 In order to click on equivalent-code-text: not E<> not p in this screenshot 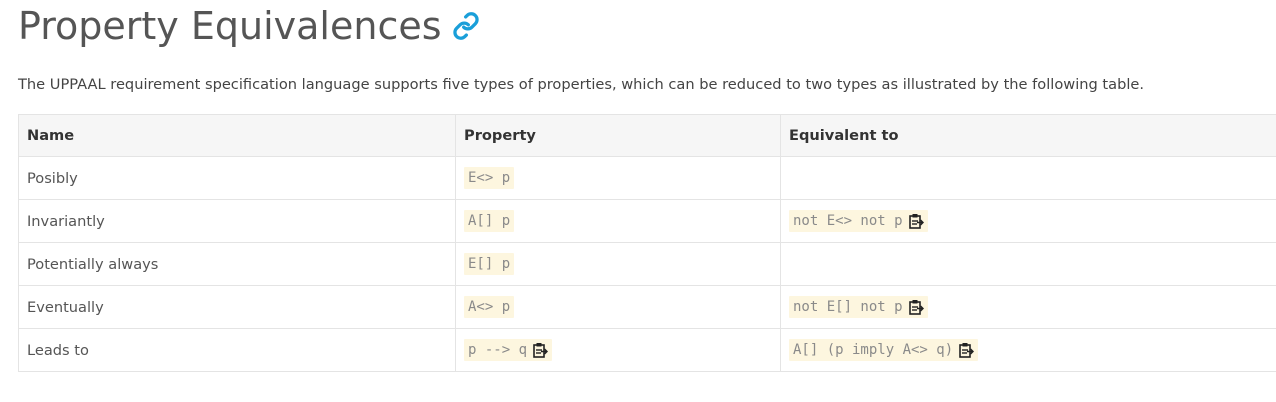, I will do `click(848, 221)`.